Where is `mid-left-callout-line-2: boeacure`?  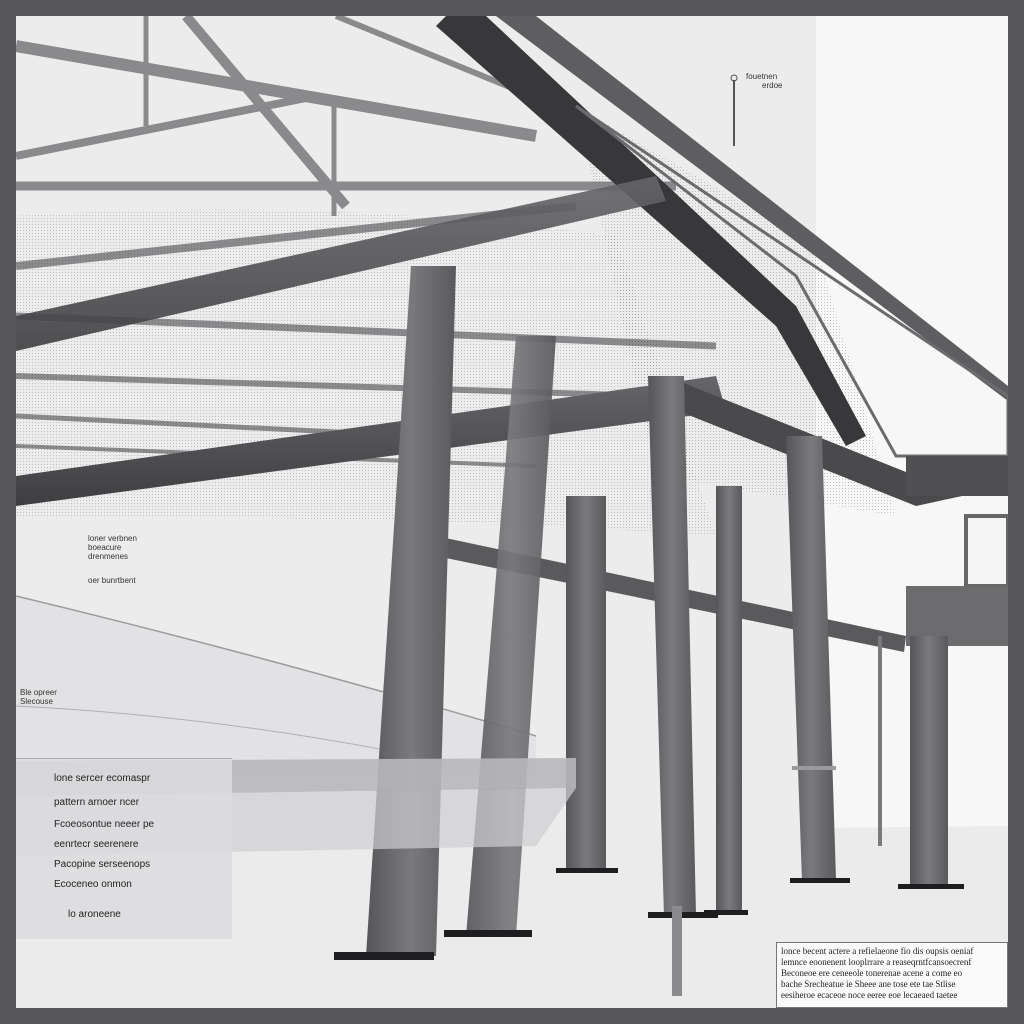 mid-left-callout-line-2: boeacure is located at coordinates (105, 547).